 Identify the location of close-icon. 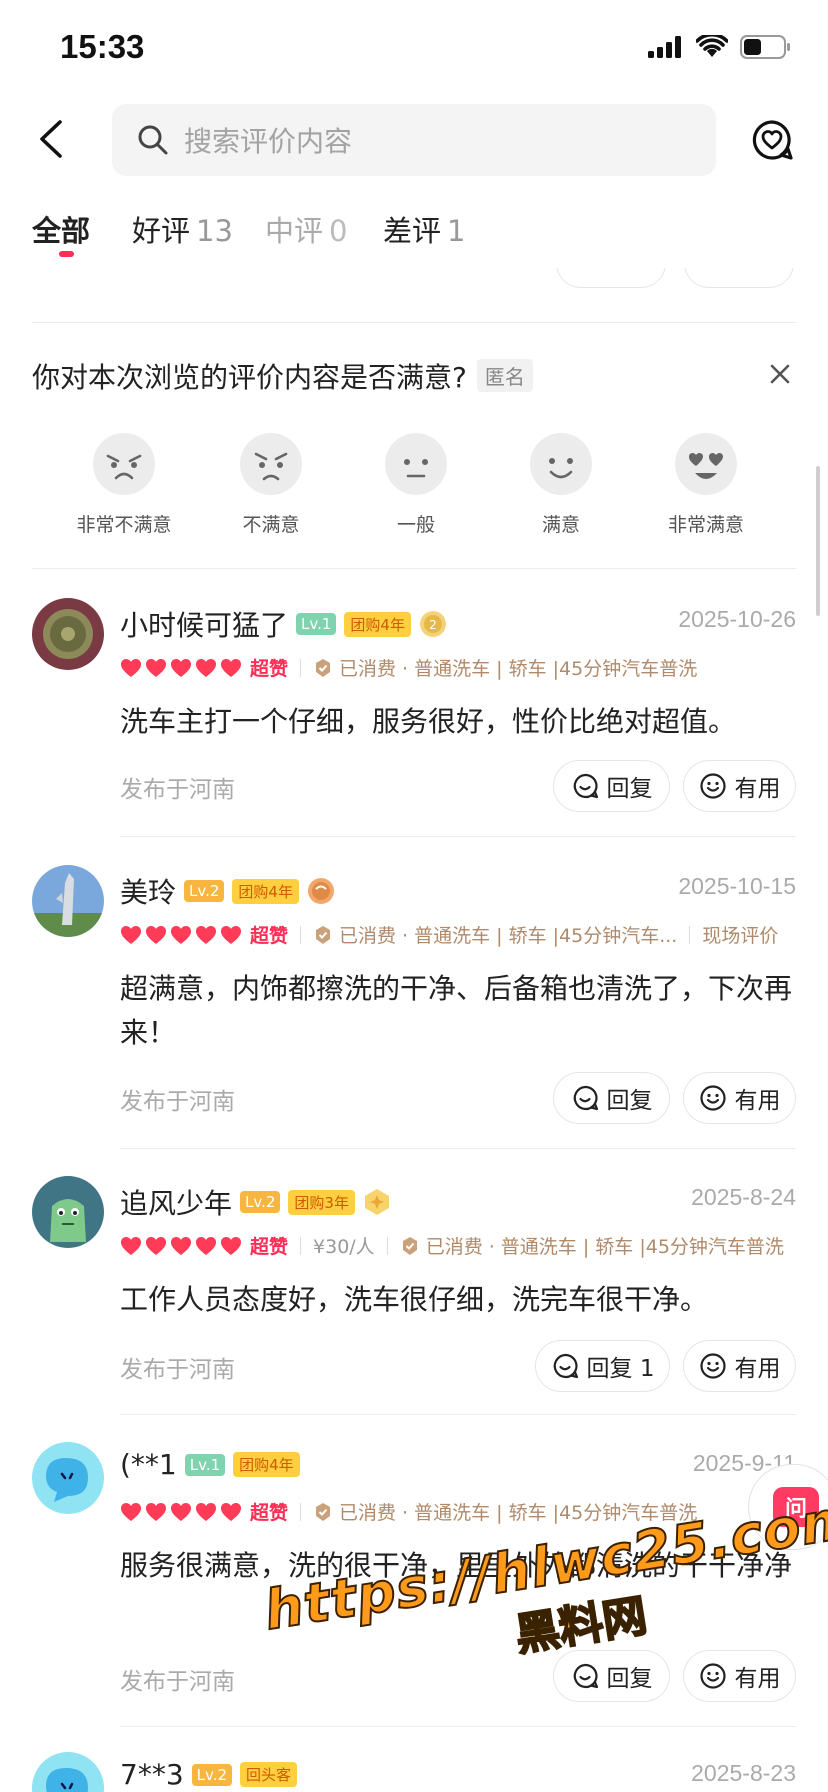
(780, 374).